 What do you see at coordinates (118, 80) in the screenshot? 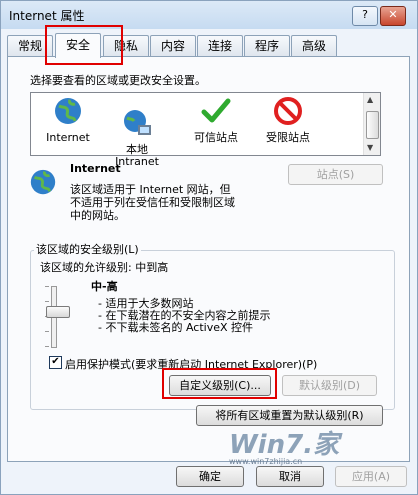
I see `zones-prompt: 选择要查看的区域或更改安全设置。` at bounding box center [118, 80].